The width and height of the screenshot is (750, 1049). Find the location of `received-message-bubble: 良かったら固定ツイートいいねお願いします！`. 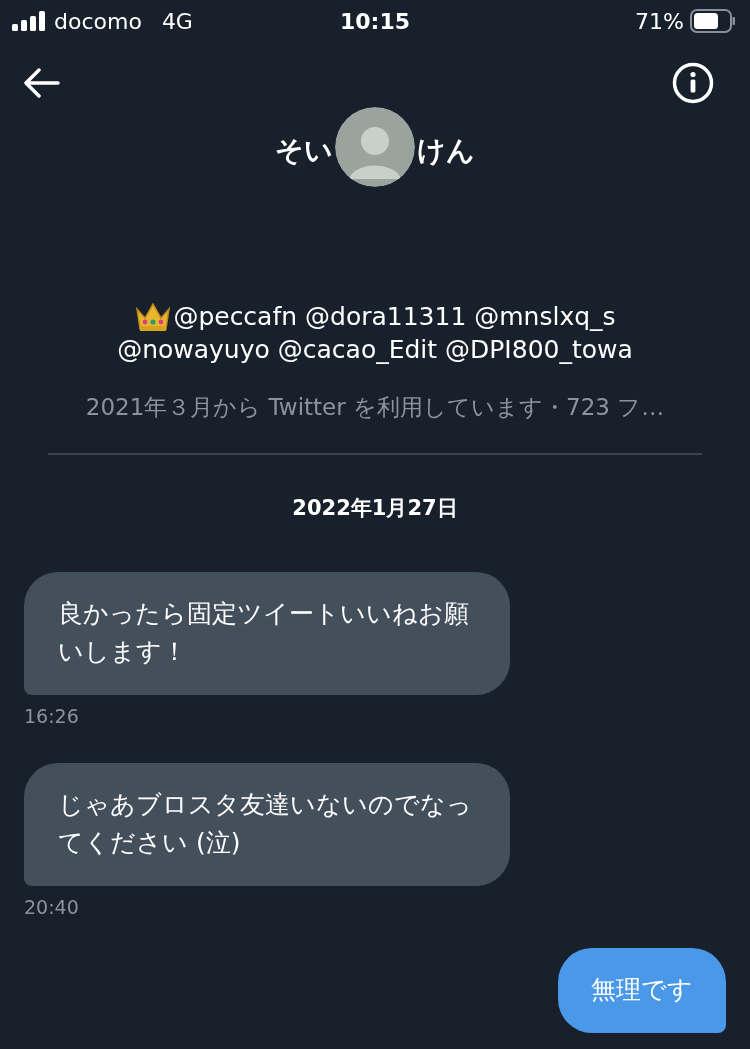

received-message-bubble: 良かったら固定ツイートいいねお願いします！ is located at coordinates (267, 633).